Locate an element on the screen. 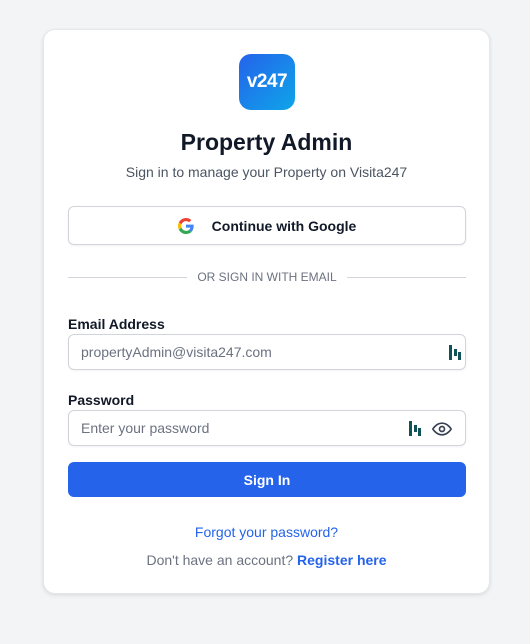  register-link: Register here is located at coordinates (341, 560).